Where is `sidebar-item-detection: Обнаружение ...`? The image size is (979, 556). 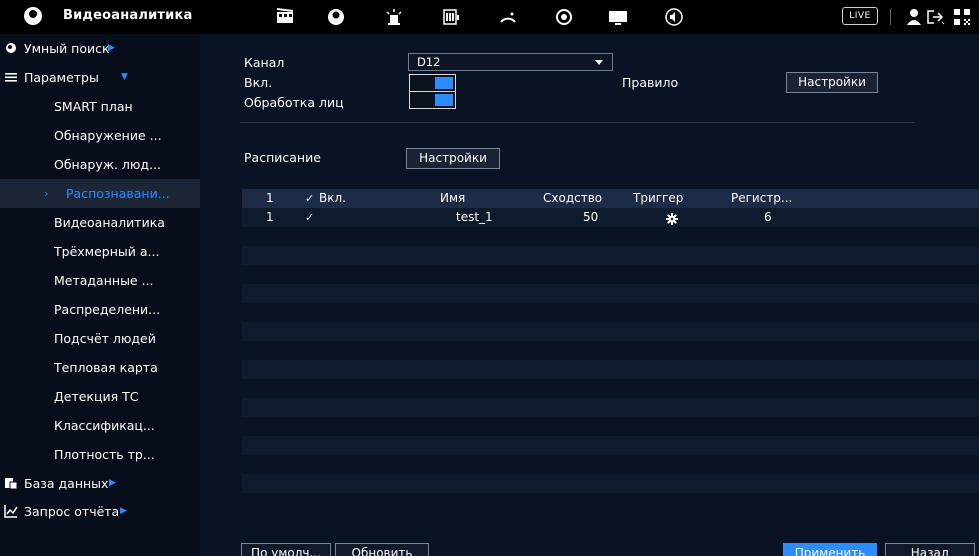
sidebar-item-detection: Обнаружение ... is located at coordinates (100, 135).